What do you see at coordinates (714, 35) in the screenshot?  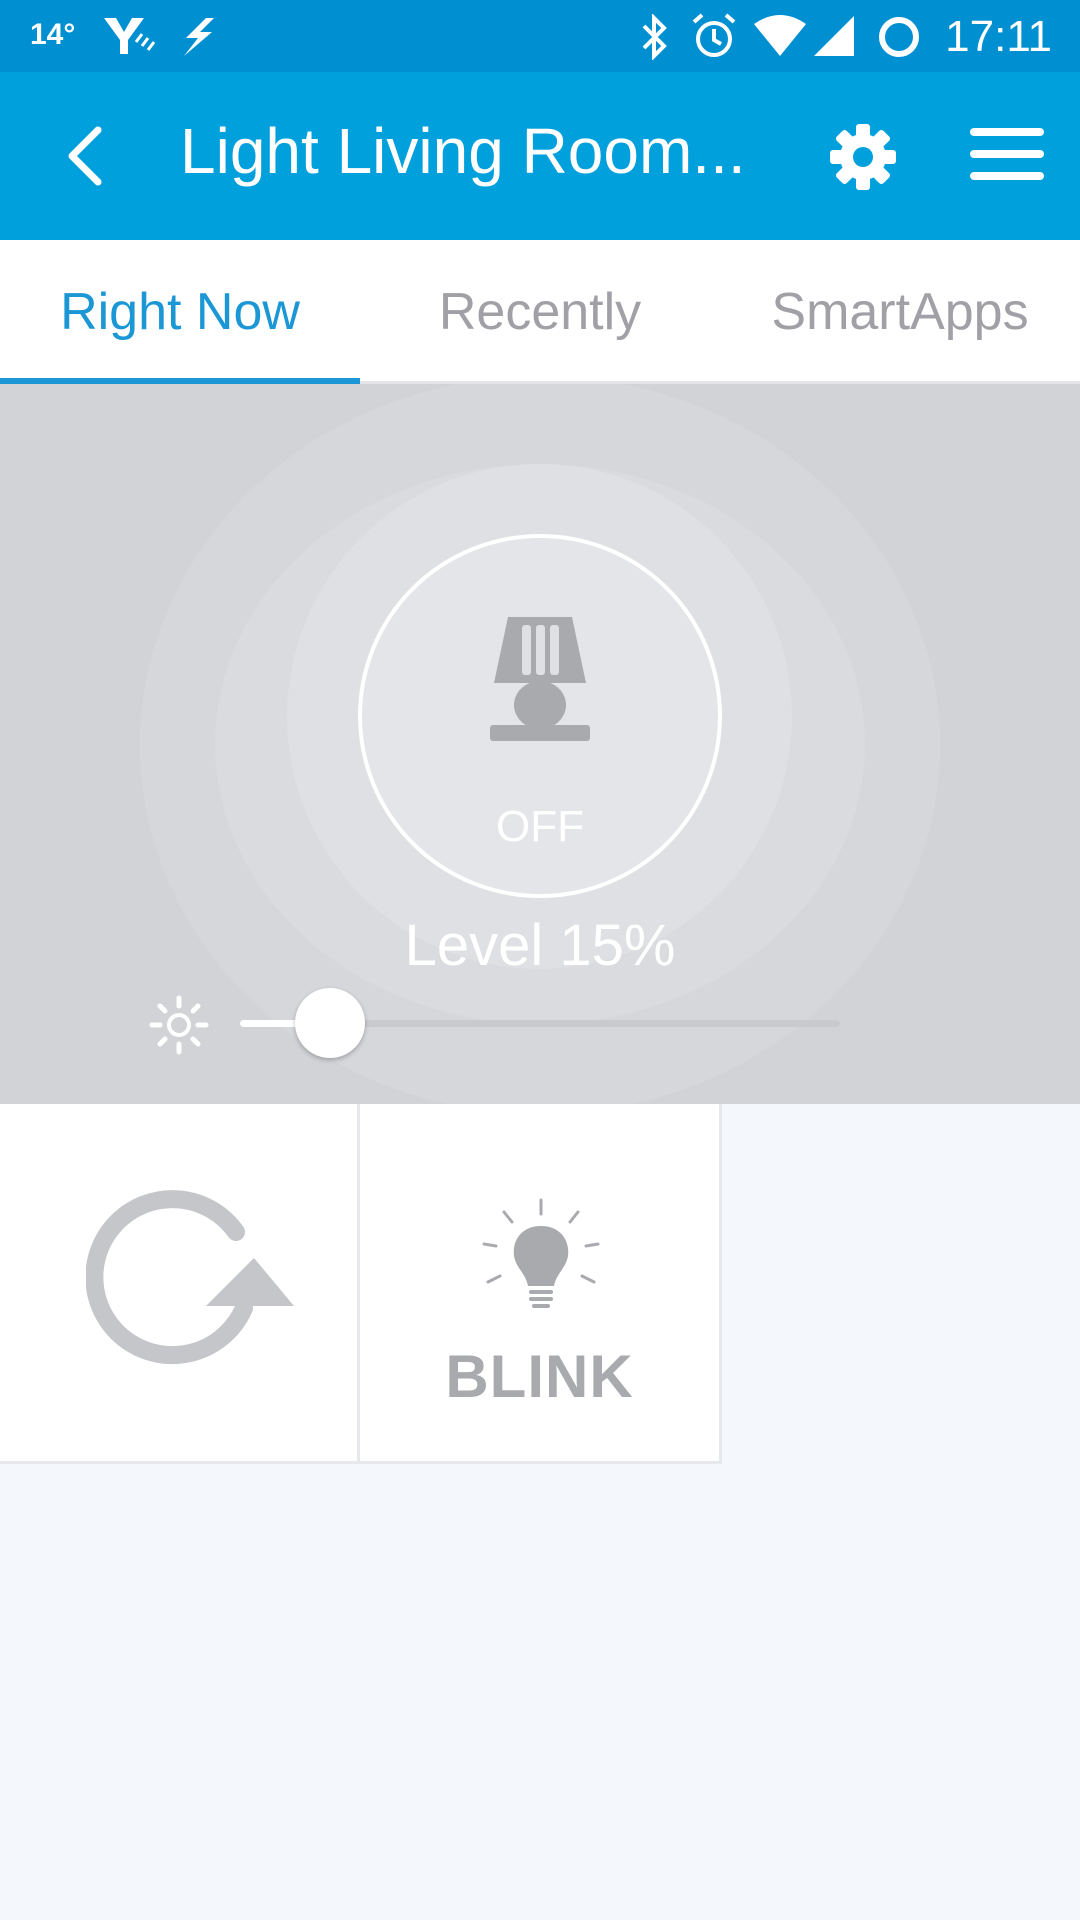 I see `alarm-icon` at bounding box center [714, 35].